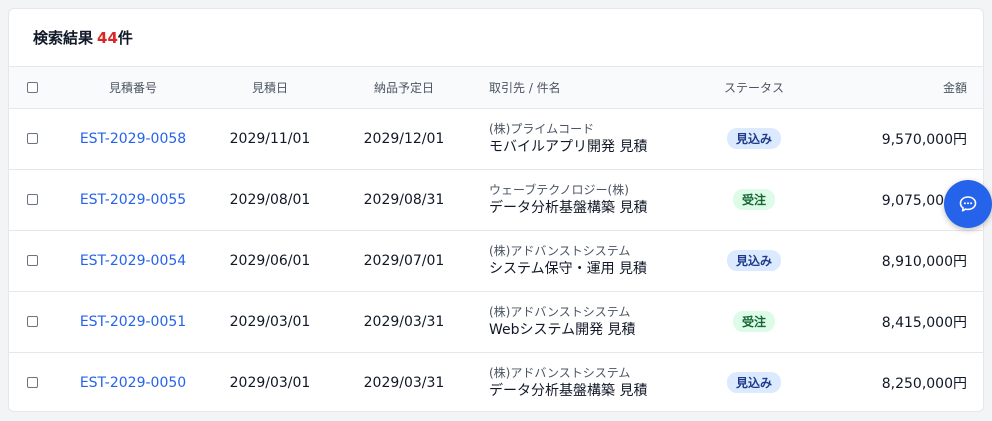  I want to click on client-name: ウェーブテクノロジー(株), so click(559, 189).